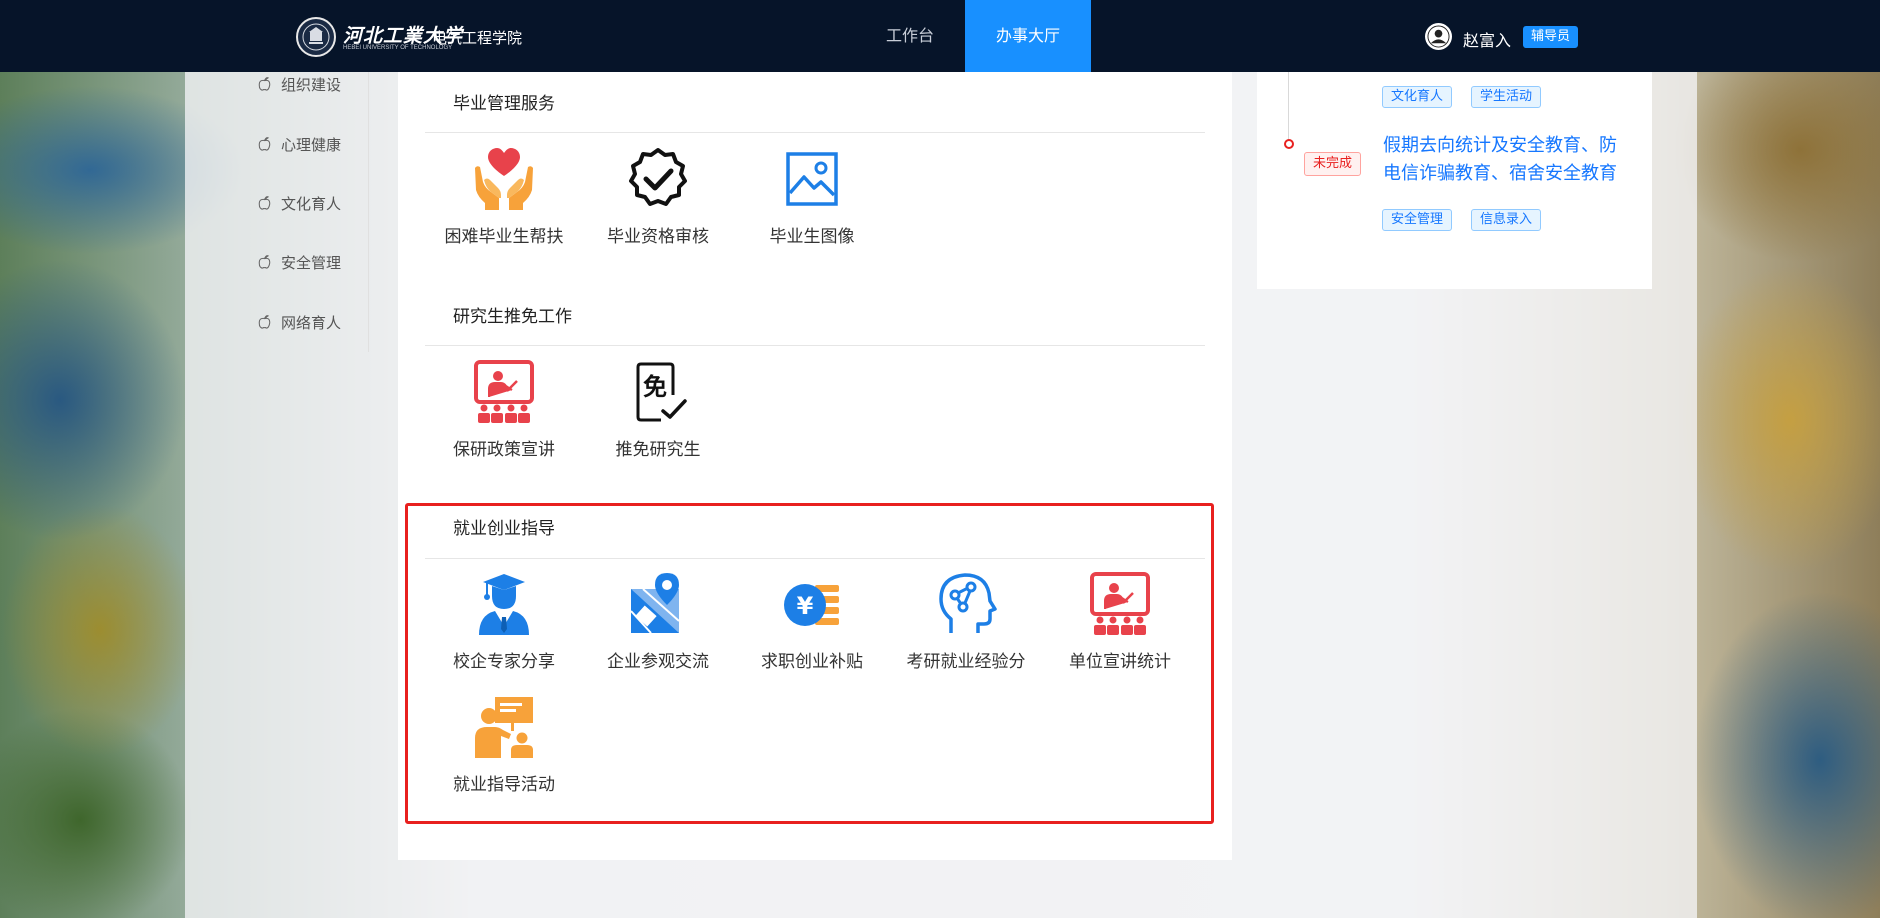 This screenshot has width=1880, height=918. I want to click on user-avatar, so click(1438, 36).